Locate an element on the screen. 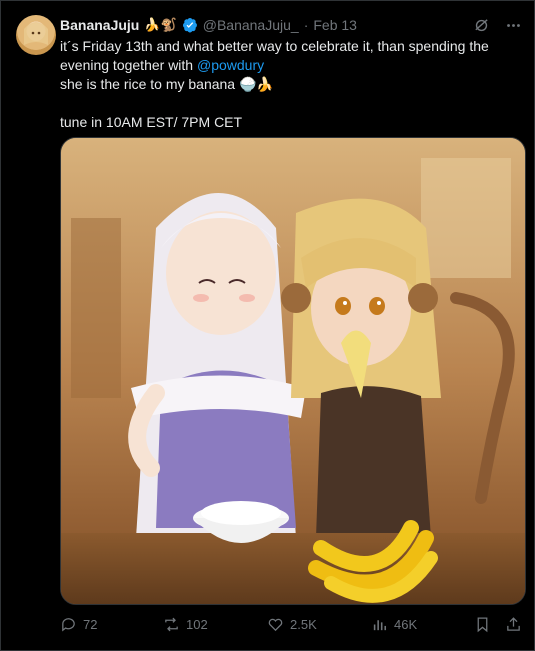  tweet-text-line2: she is the rice to my banana 🍚🍌 is located at coordinates (167, 84).